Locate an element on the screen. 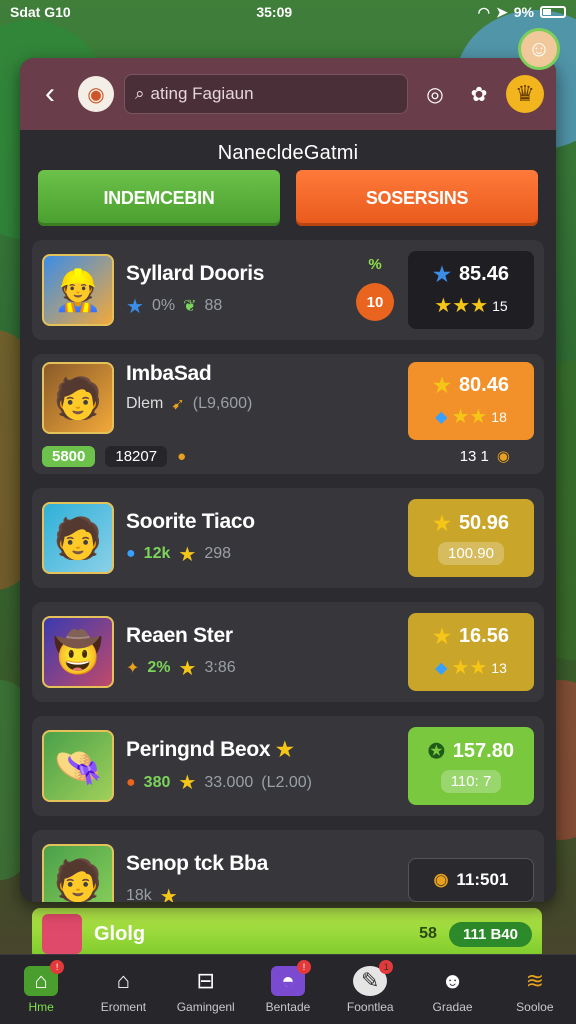 The image size is (576, 1024). score-sub: 15 is located at coordinates (500, 305).